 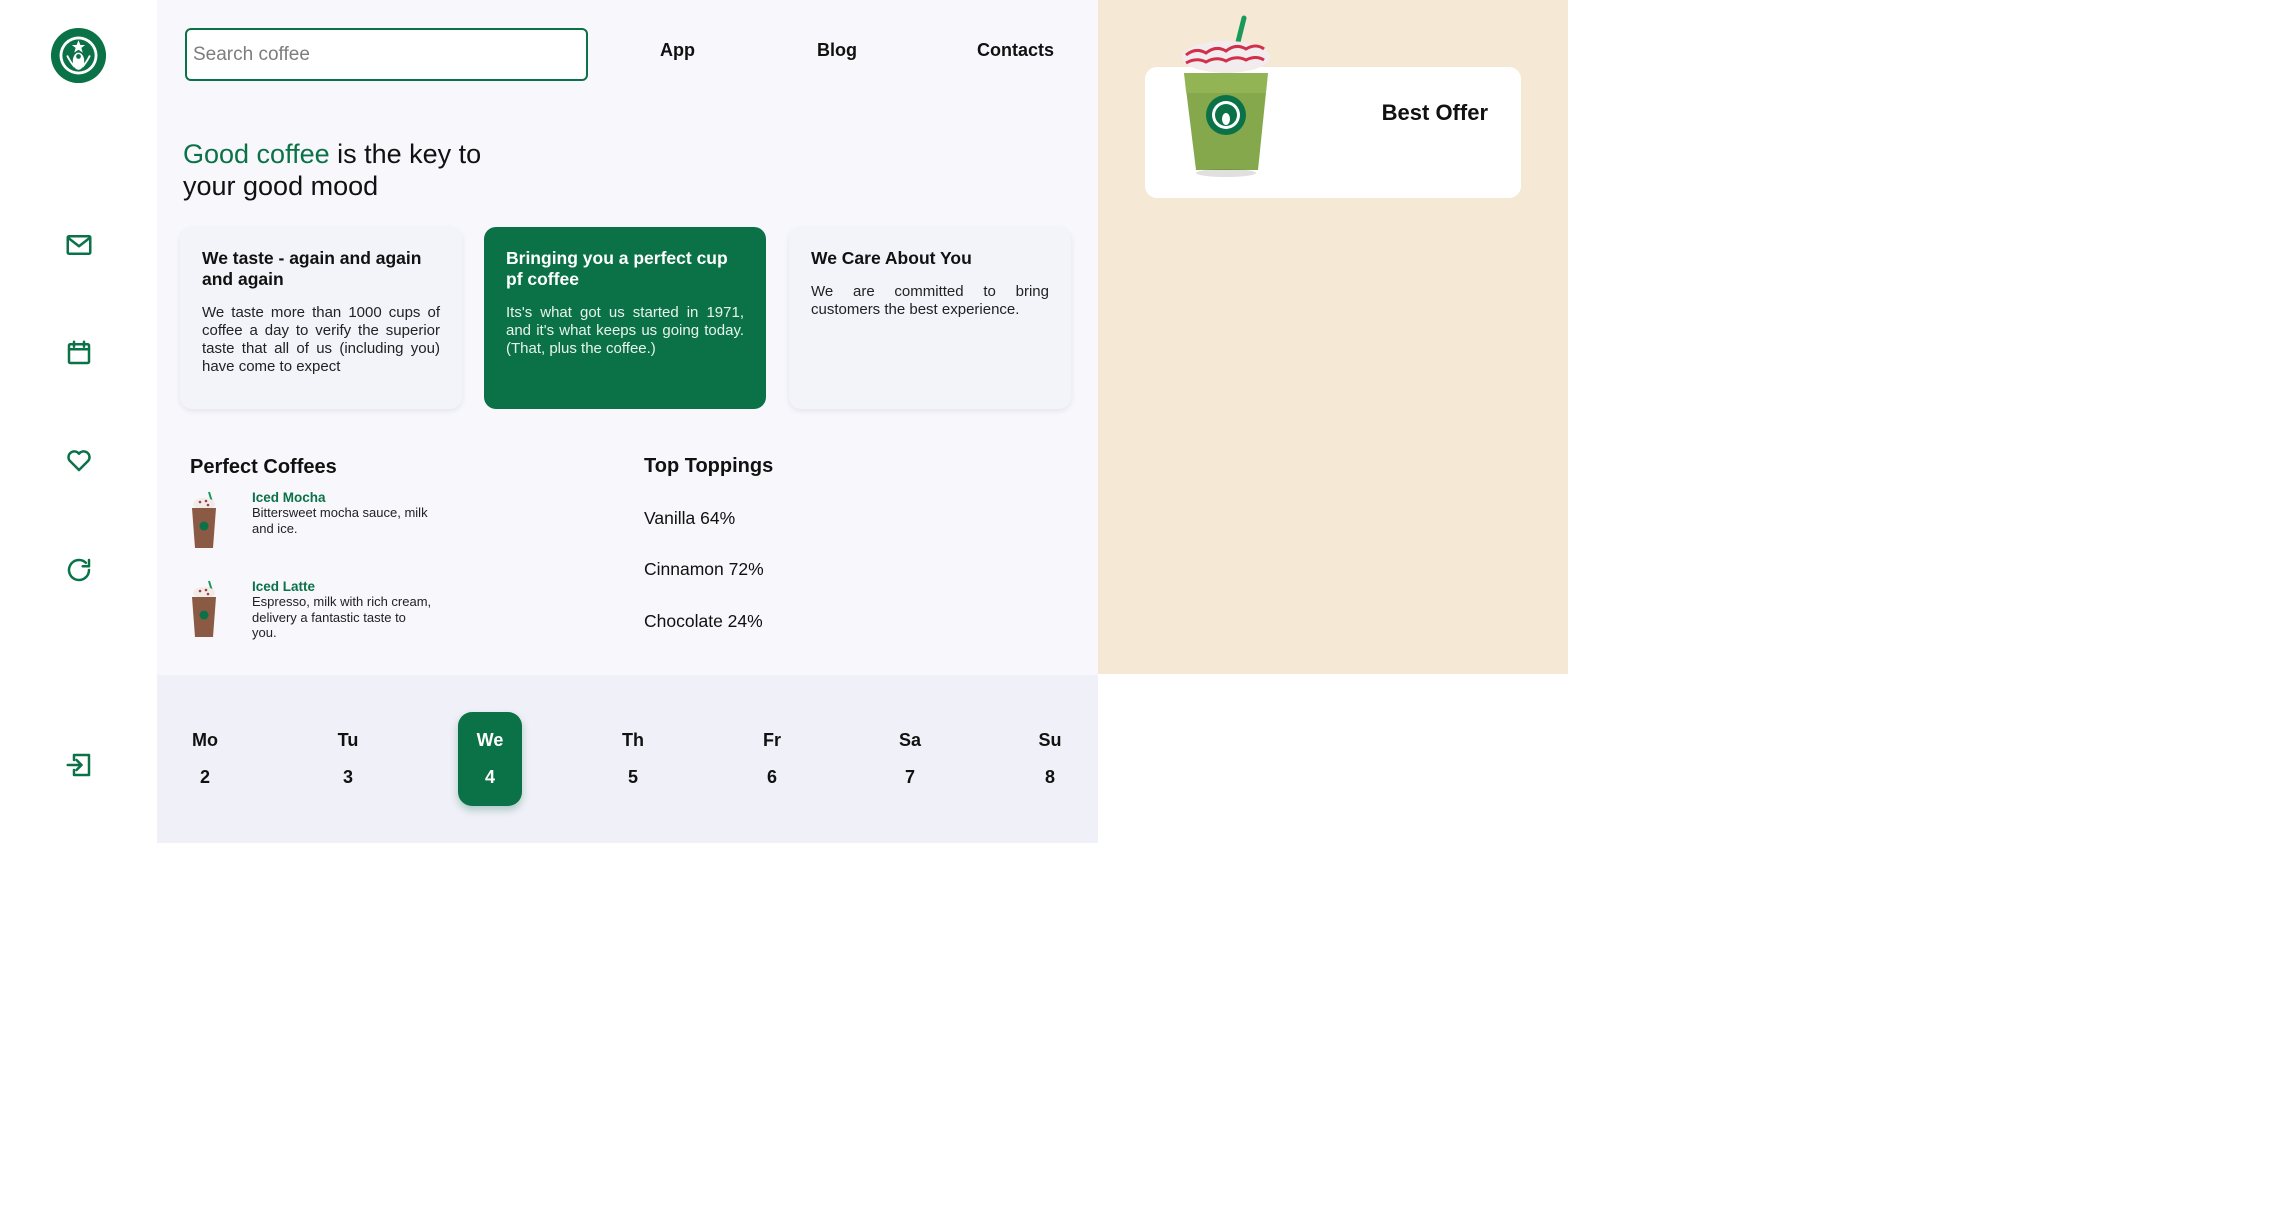 I want to click on coffee-desc: Bittersweet mocha sauce, milk and ice., so click(x=340, y=520).